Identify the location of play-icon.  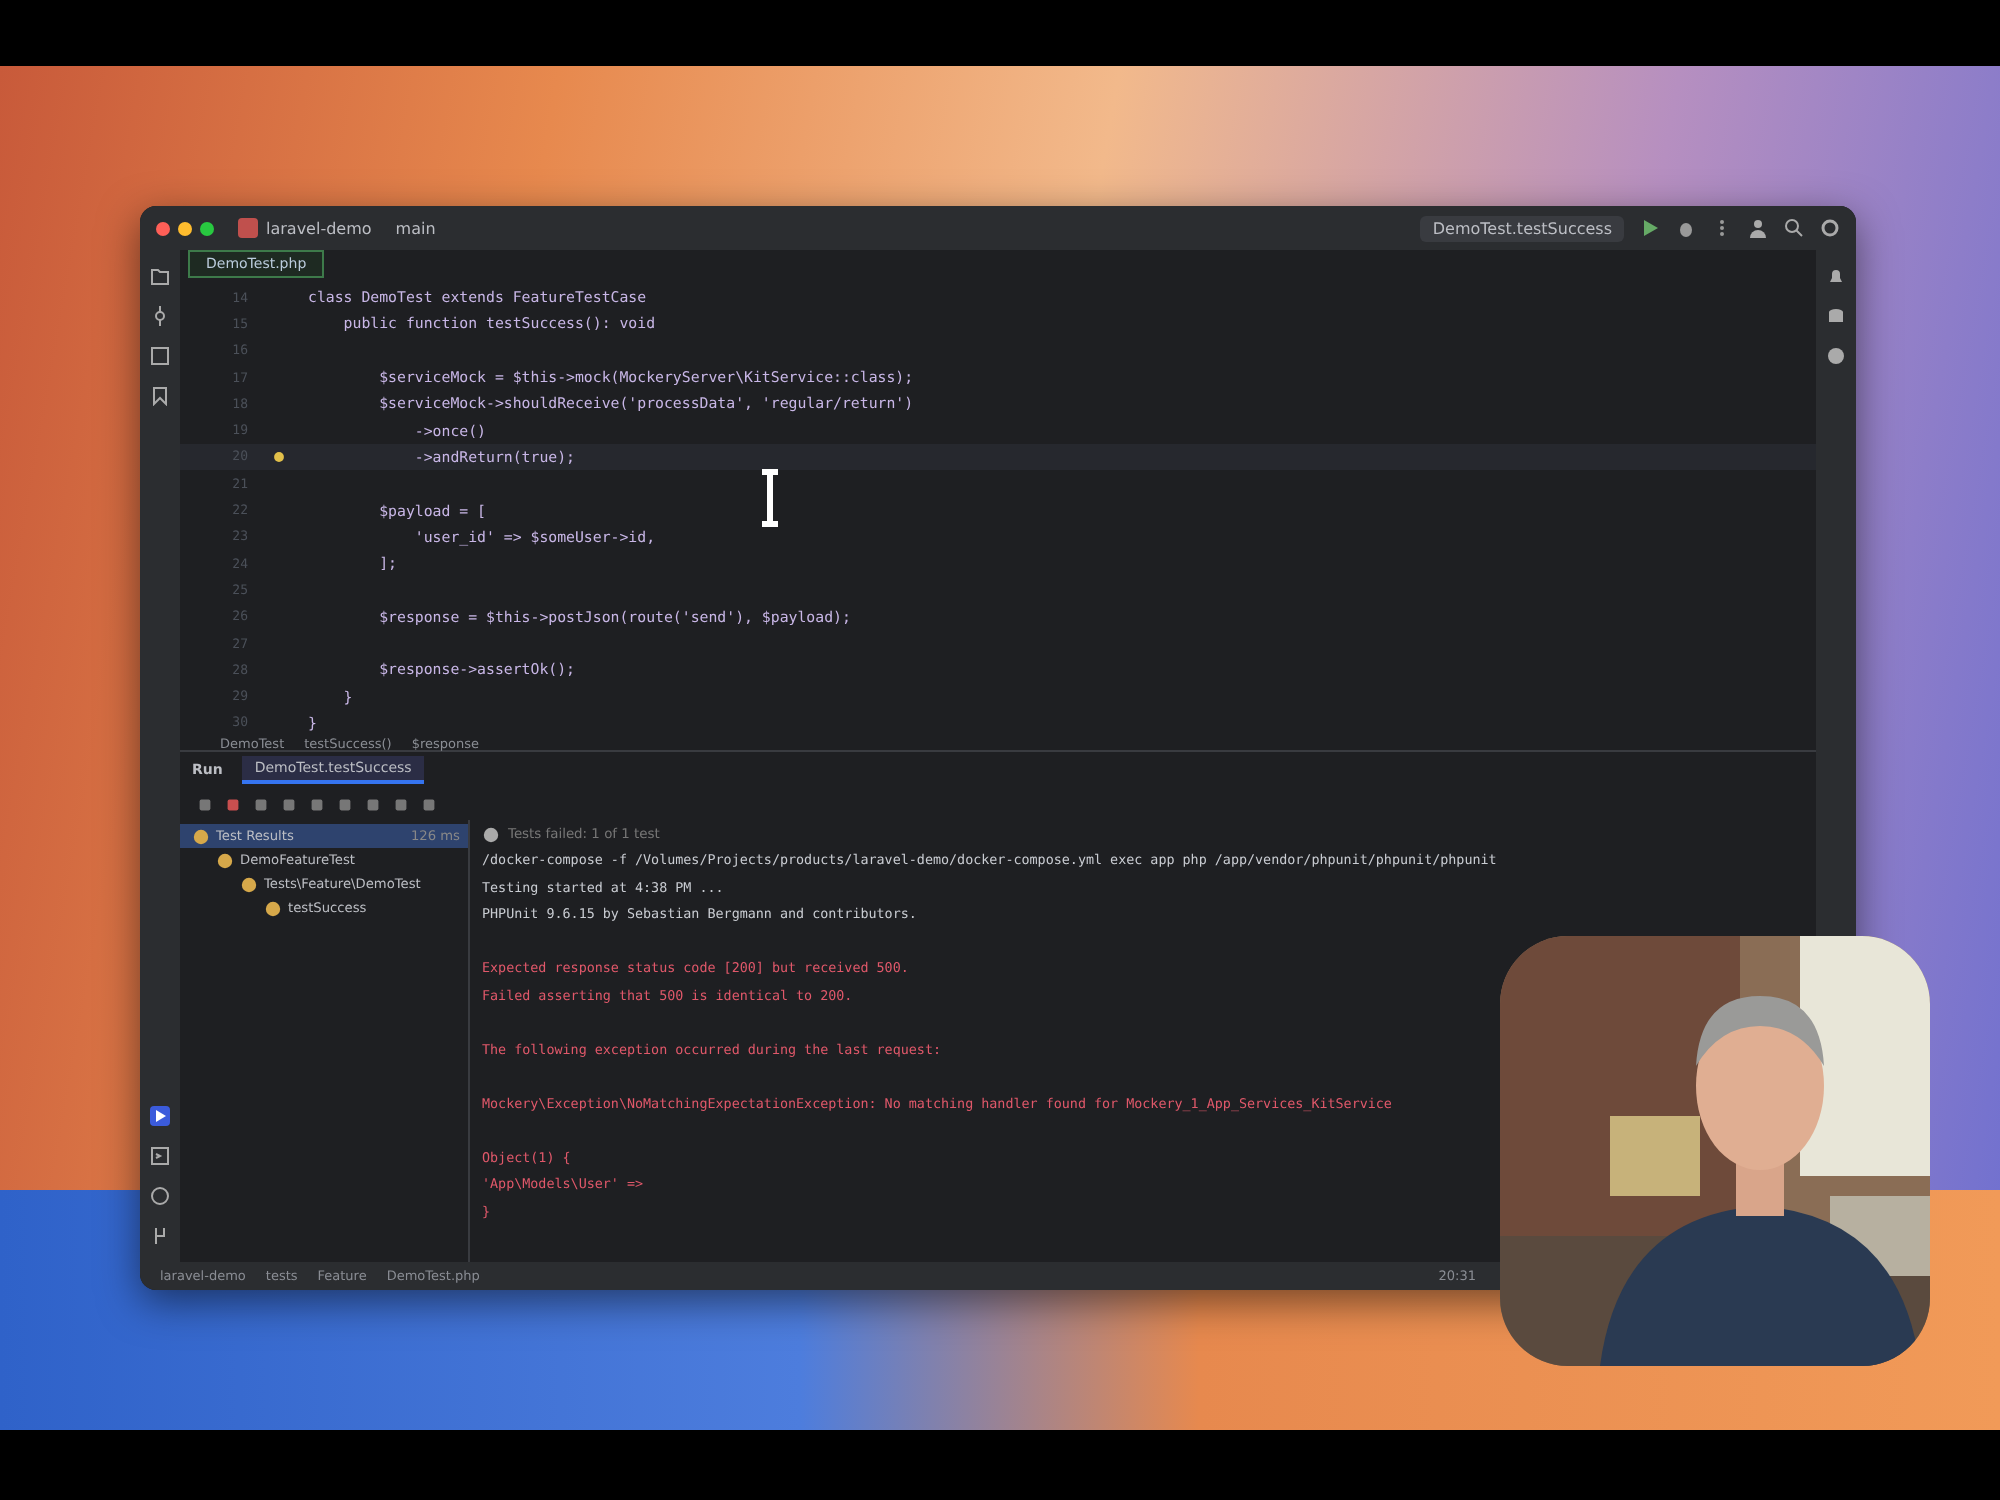
(1650, 228).